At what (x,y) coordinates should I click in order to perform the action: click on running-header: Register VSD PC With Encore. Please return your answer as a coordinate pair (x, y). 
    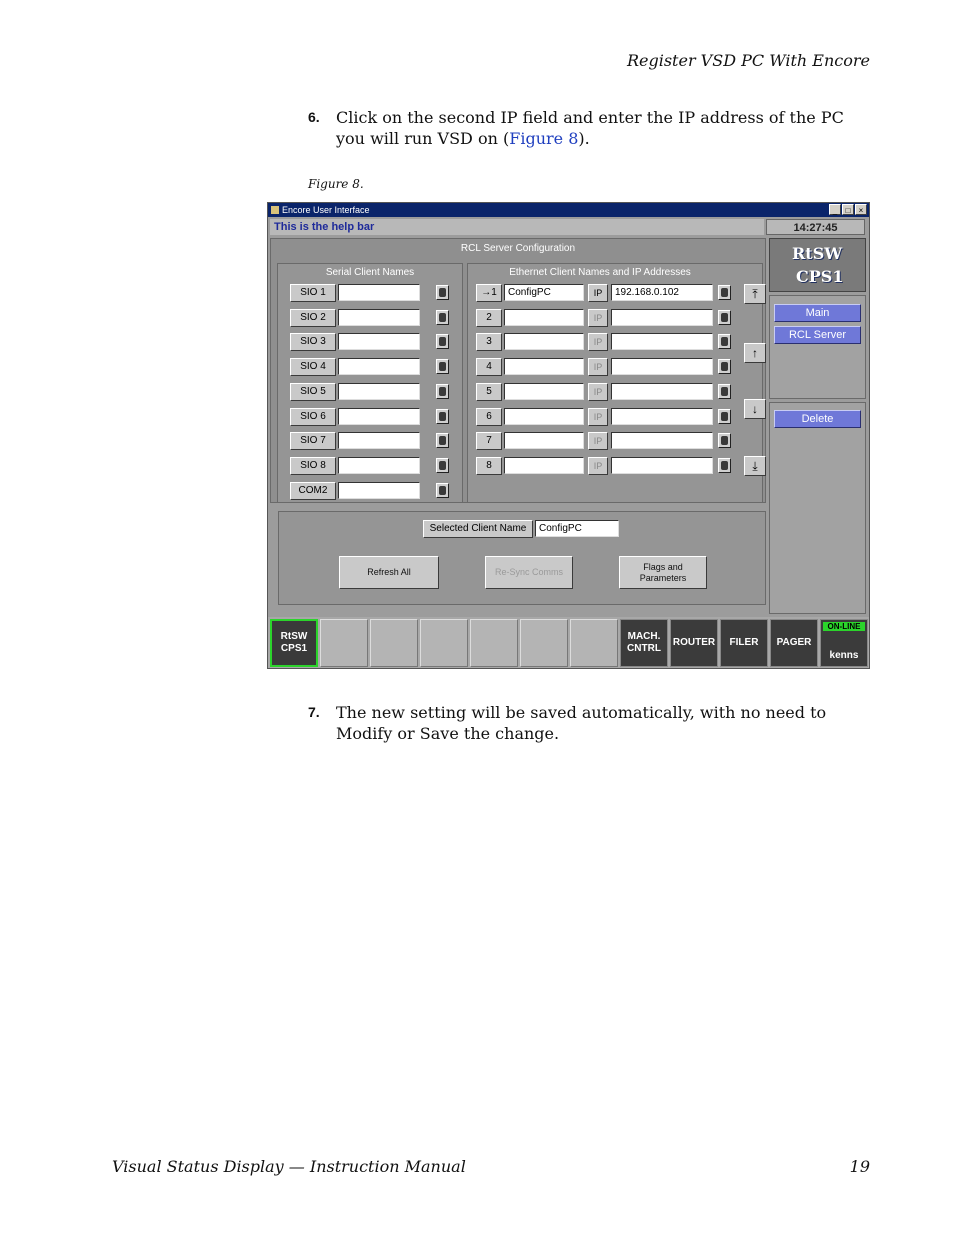
    Looking at the image, I should click on (748, 60).